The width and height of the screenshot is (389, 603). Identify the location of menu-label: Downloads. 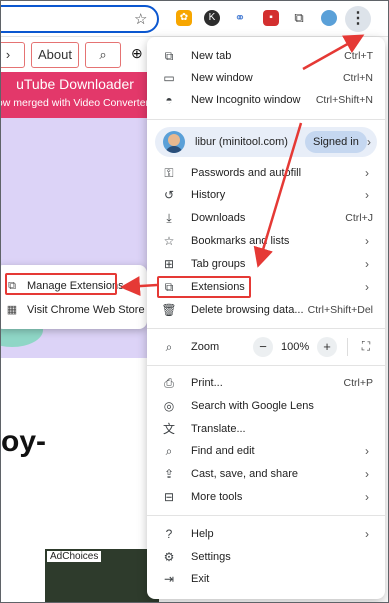
(218, 218).